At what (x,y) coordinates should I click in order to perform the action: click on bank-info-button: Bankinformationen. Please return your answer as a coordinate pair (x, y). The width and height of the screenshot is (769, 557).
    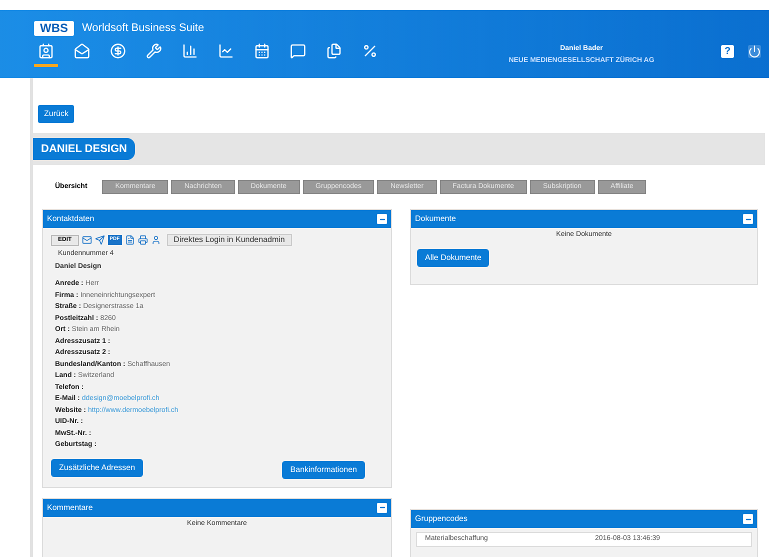
    Looking at the image, I should click on (323, 469).